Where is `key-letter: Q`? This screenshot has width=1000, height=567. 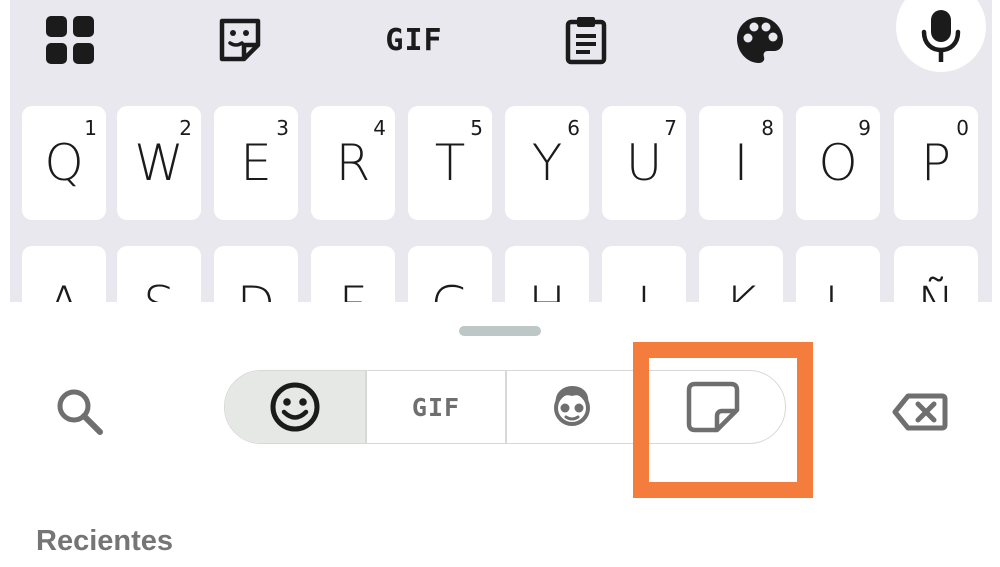
key-letter: Q is located at coordinates (64, 163).